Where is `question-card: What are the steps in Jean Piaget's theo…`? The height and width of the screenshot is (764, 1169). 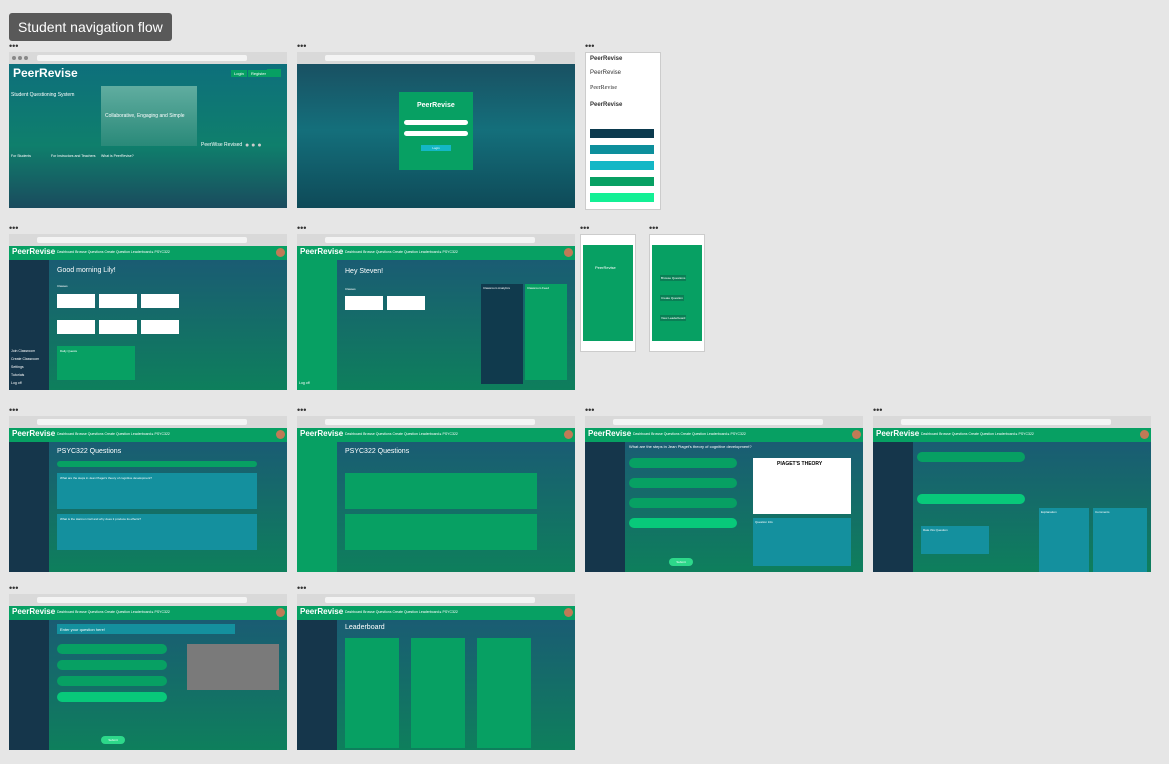 question-card: What are the steps in Jean Piaget's theo… is located at coordinates (157, 491).